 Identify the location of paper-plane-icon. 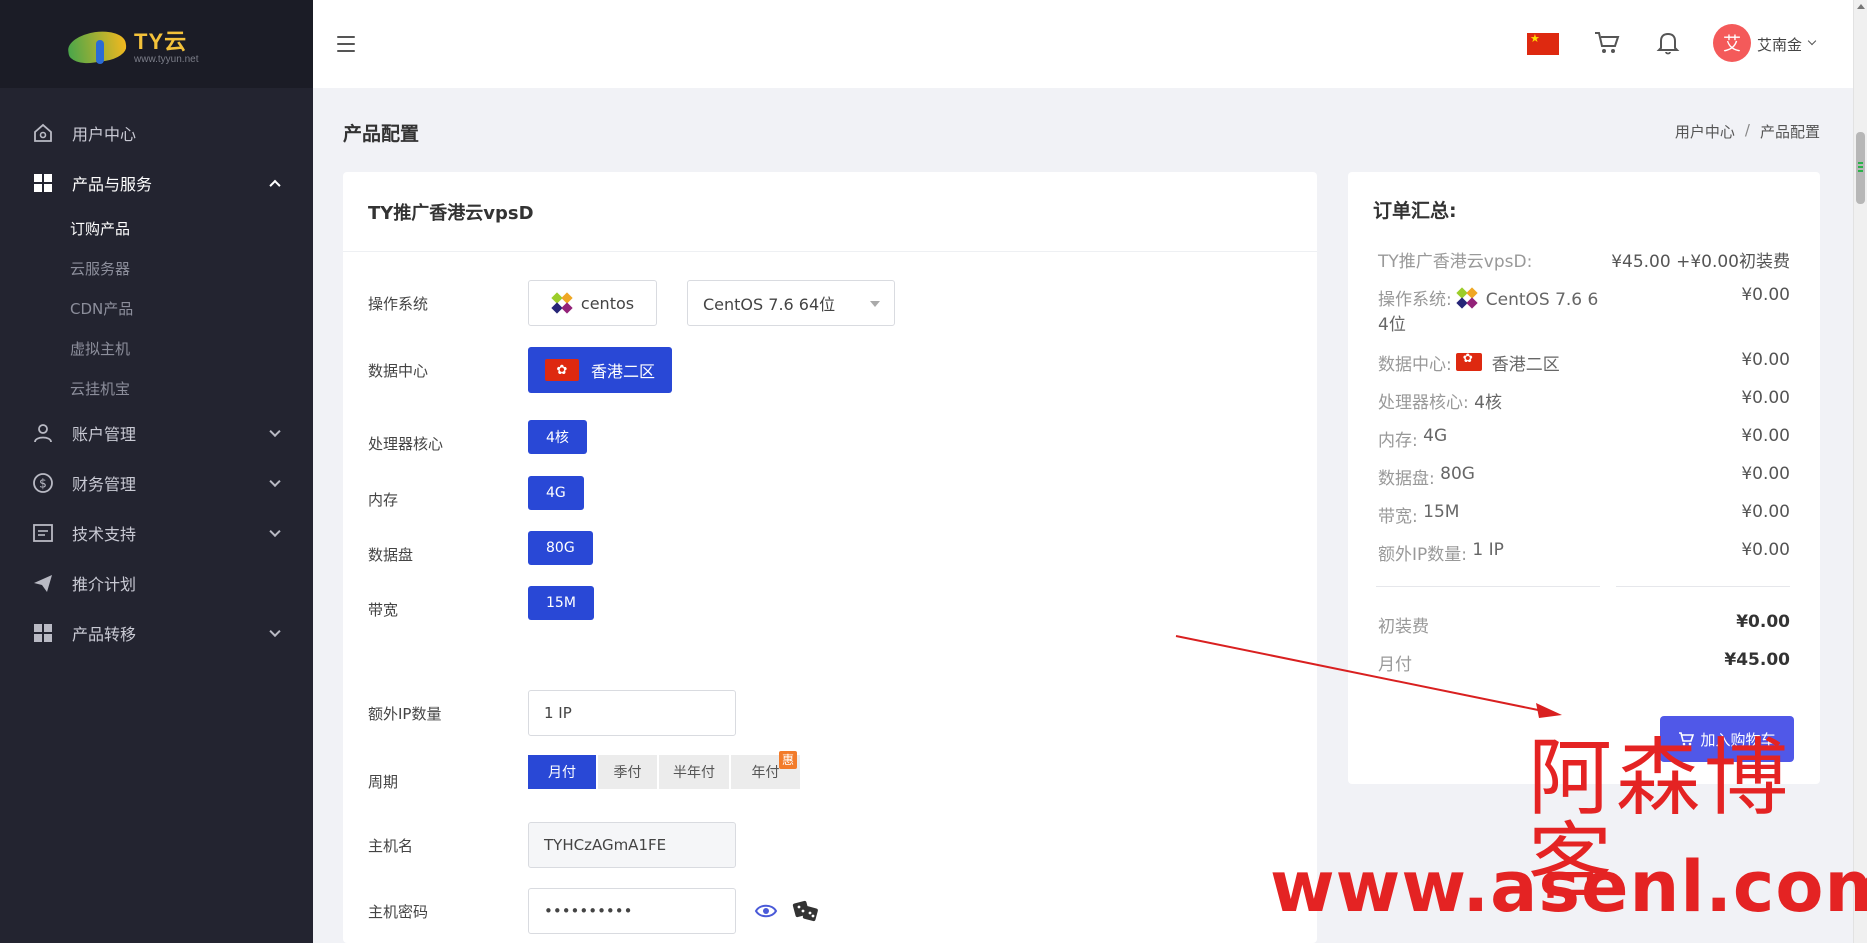
(43, 583).